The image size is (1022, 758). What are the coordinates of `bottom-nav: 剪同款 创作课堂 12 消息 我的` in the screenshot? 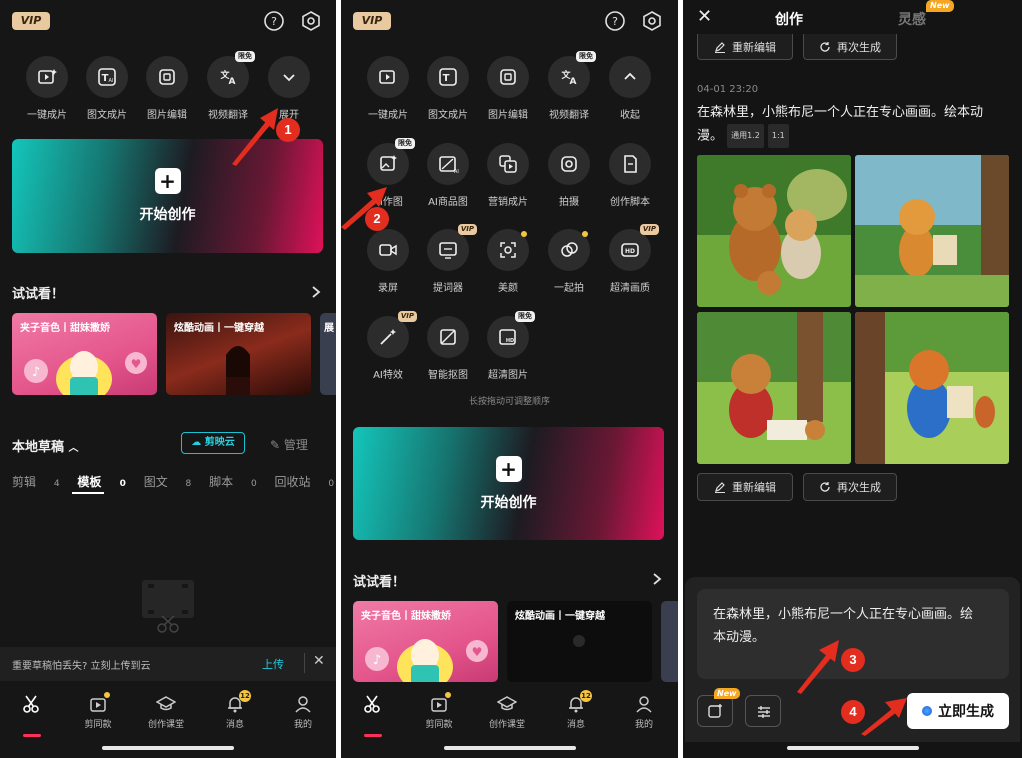 It's located at (168, 720).